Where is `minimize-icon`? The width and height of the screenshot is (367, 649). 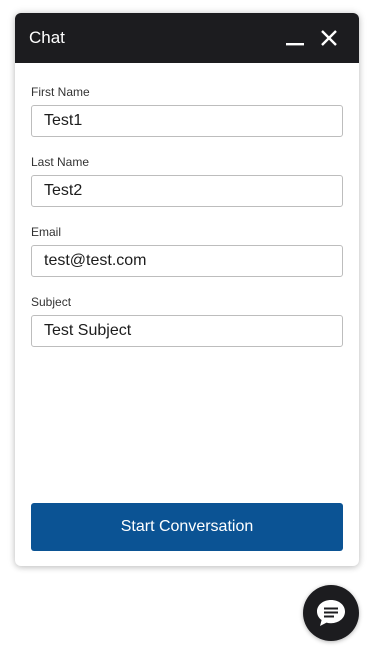
minimize-icon is located at coordinates (295, 44).